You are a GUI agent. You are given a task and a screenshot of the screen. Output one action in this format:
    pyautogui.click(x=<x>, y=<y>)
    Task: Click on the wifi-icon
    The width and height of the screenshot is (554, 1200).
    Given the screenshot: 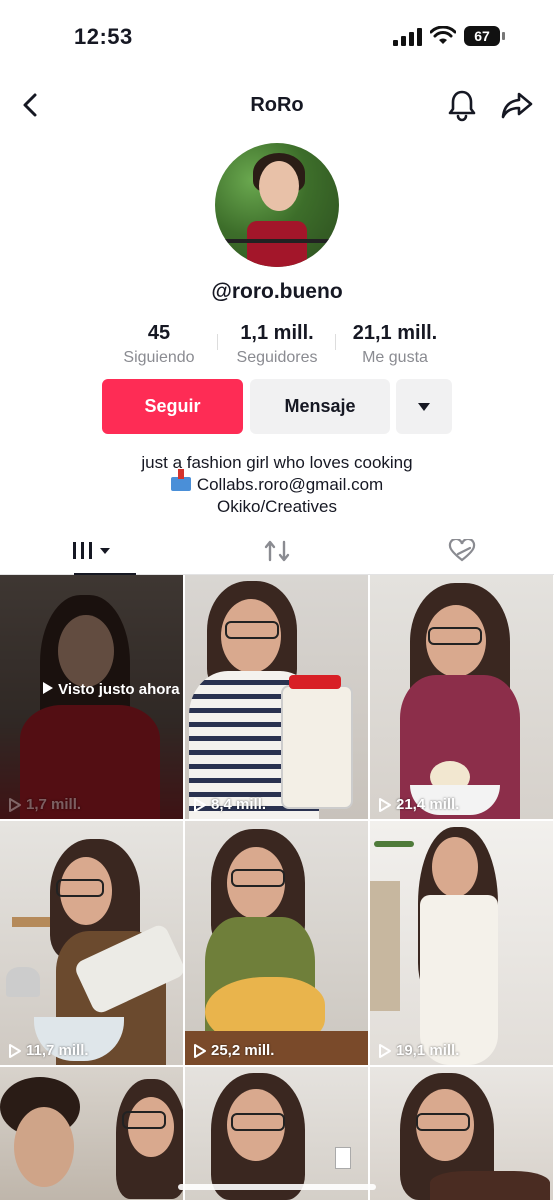 What is the action you would take?
    pyautogui.click(x=443, y=35)
    